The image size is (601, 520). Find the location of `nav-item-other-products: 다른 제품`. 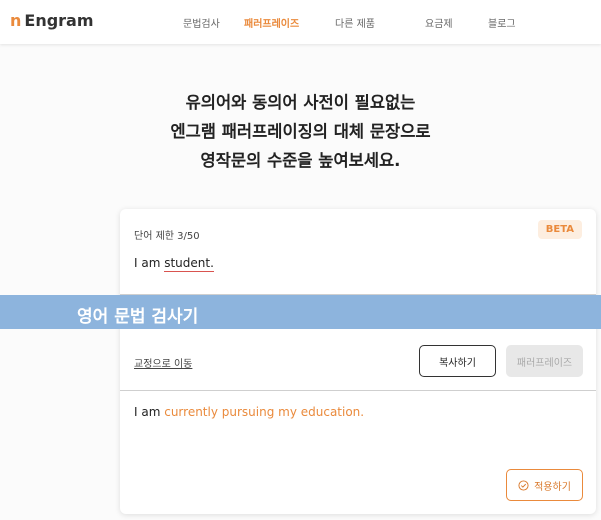

nav-item-other-products: 다른 제품 is located at coordinates (355, 22).